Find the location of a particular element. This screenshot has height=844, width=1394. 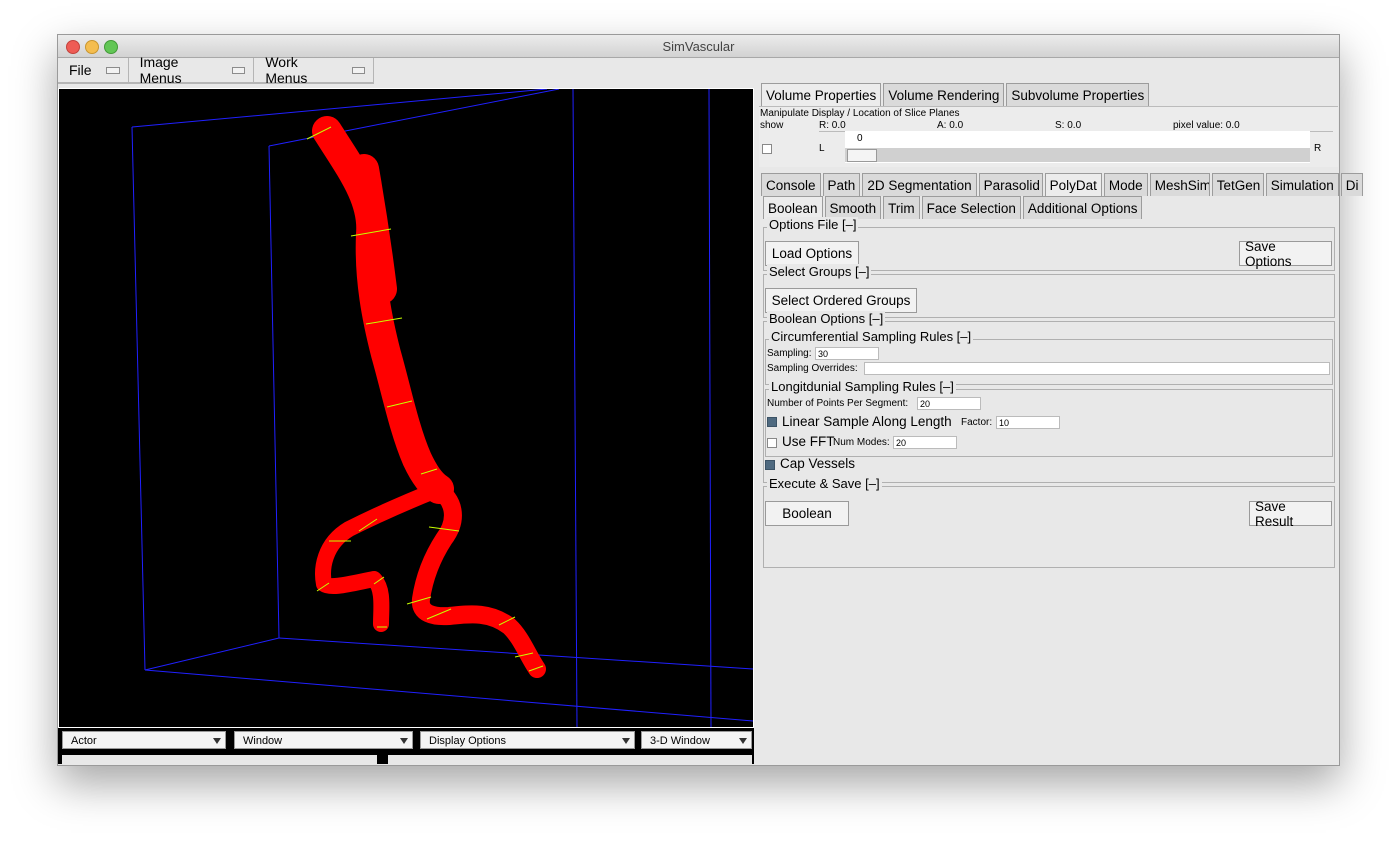

tab-smooth: Smooth is located at coordinates (853, 207).